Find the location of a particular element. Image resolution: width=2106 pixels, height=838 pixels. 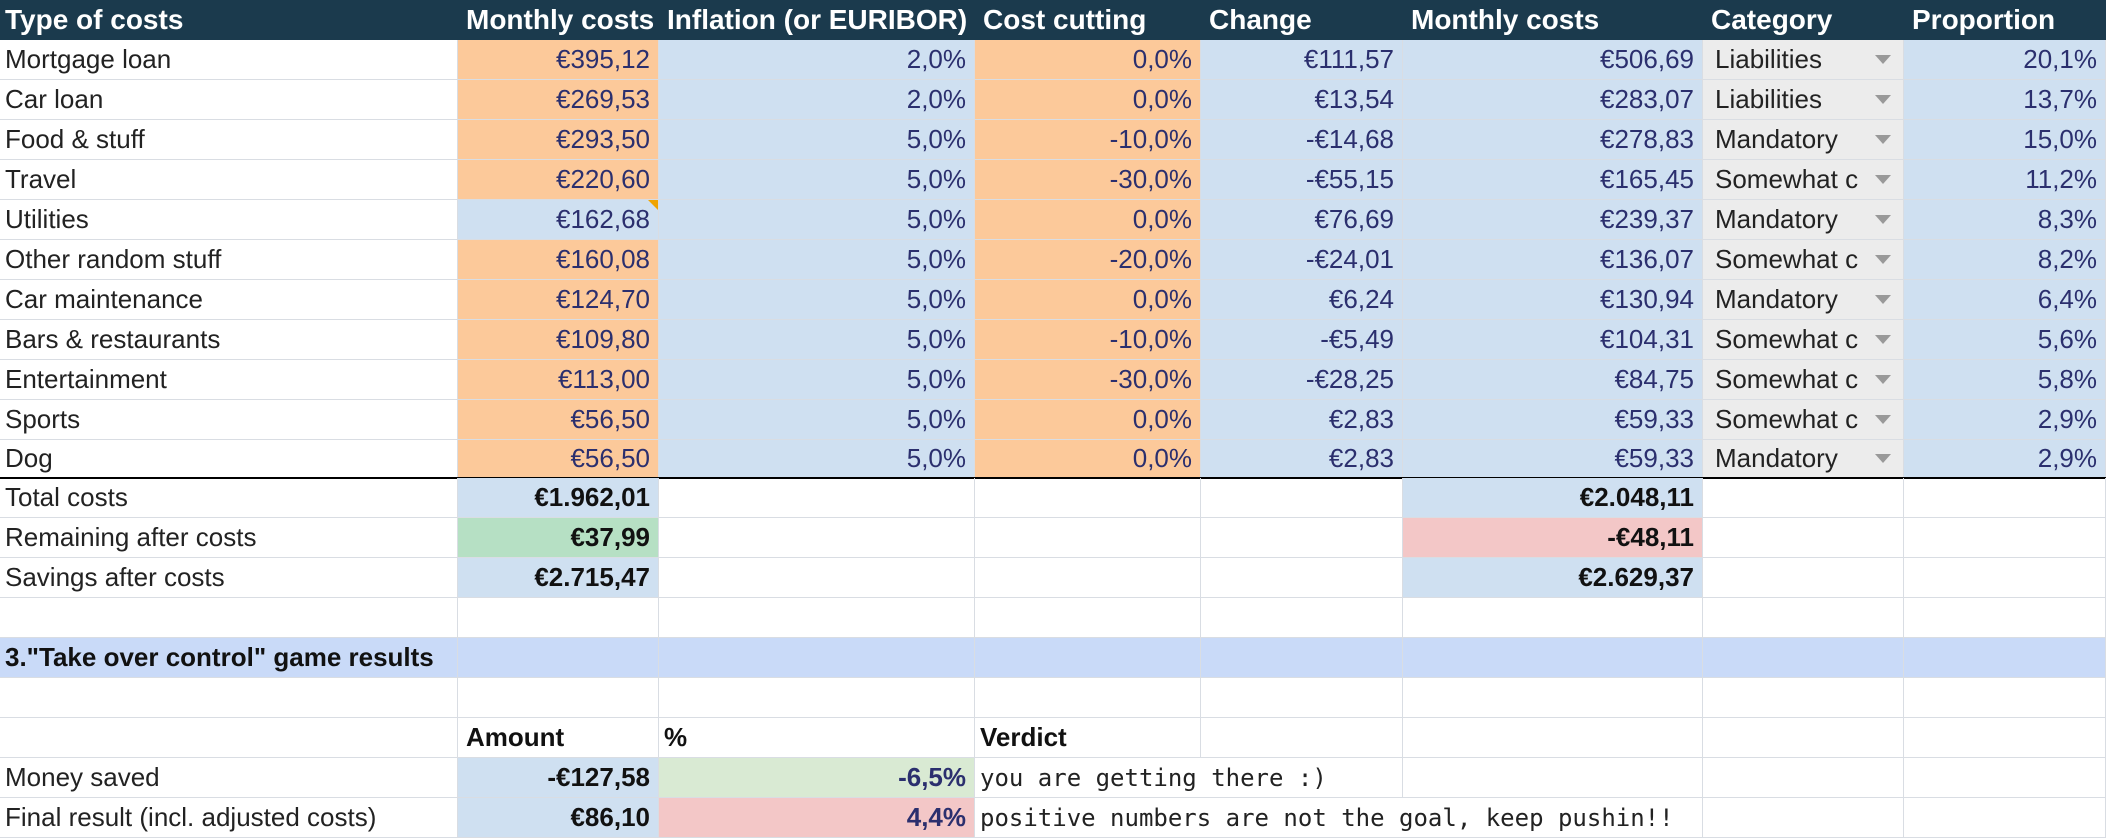

adjusted-cost-cell: €283,07 is located at coordinates (1553, 100).